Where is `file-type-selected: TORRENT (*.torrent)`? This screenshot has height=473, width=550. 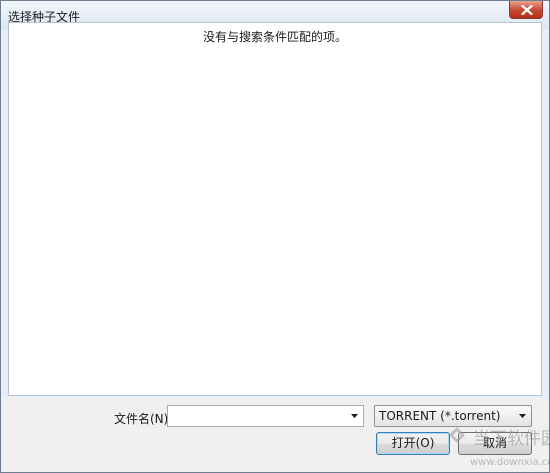
file-type-selected: TORRENT (*.torrent) is located at coordinates (440, 416).